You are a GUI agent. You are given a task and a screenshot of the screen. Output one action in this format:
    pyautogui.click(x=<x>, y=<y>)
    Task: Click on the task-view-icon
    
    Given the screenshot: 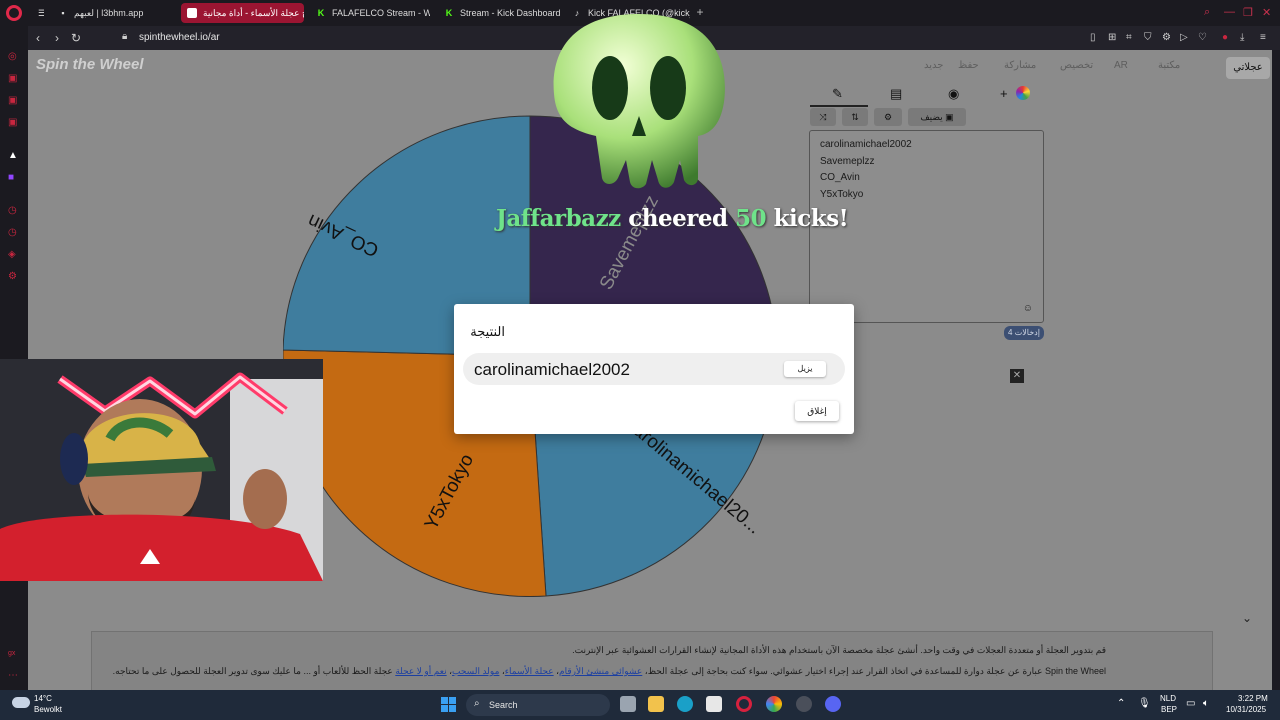 What is the action you would take?
    pyautogui.click(x=628, y=704)
    